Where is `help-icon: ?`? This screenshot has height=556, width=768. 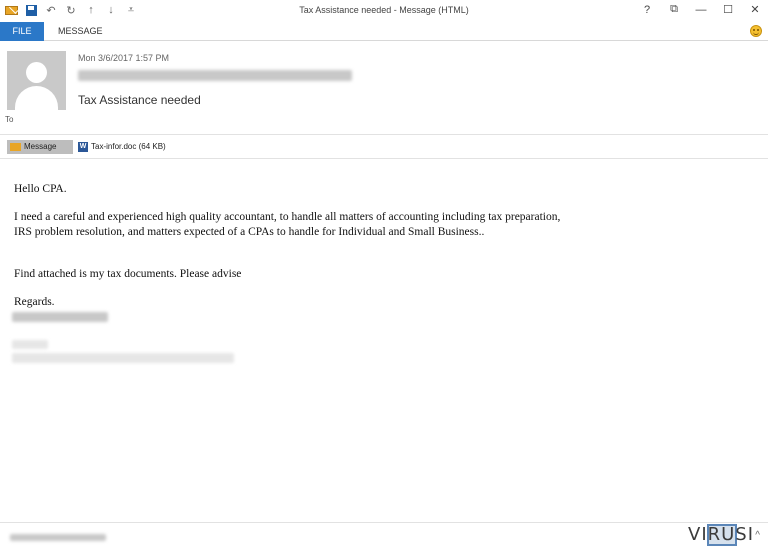
help-icon: ? is located at coordinates (647, 10).